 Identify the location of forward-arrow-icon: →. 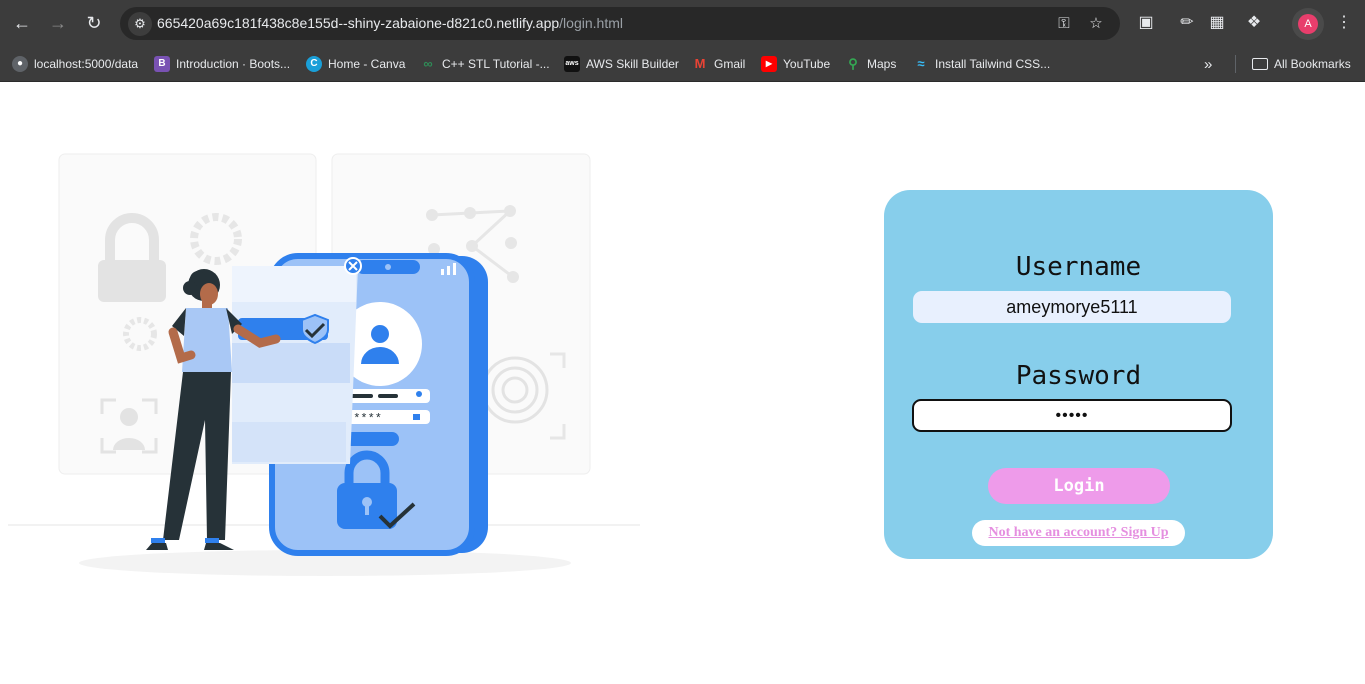
(58, 23).